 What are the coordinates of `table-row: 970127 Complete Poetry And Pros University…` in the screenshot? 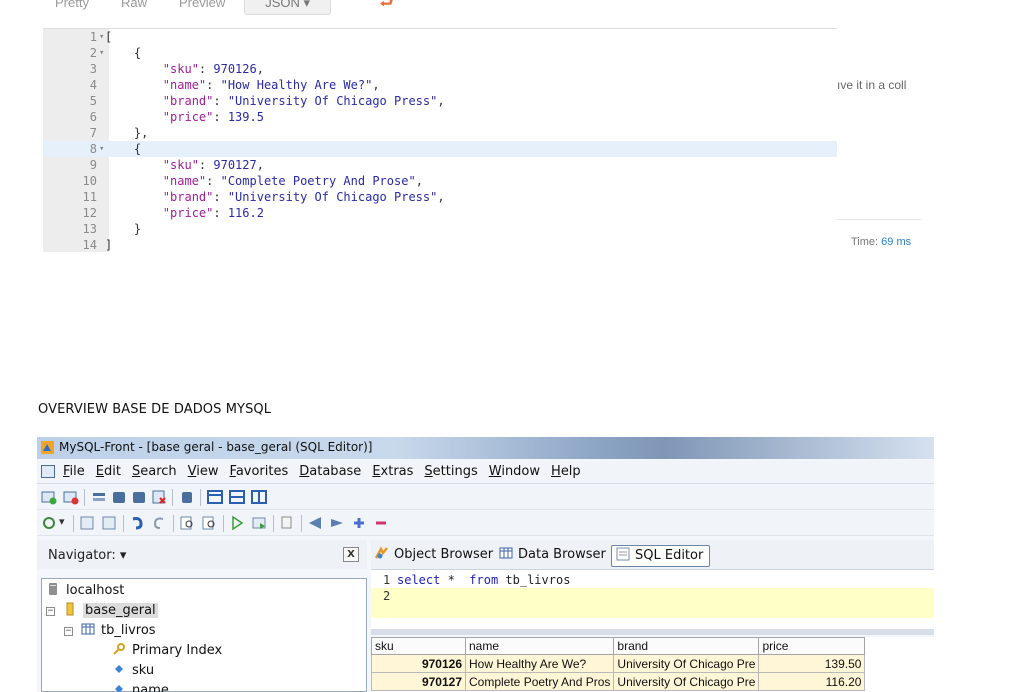 It's located at (618, 681).